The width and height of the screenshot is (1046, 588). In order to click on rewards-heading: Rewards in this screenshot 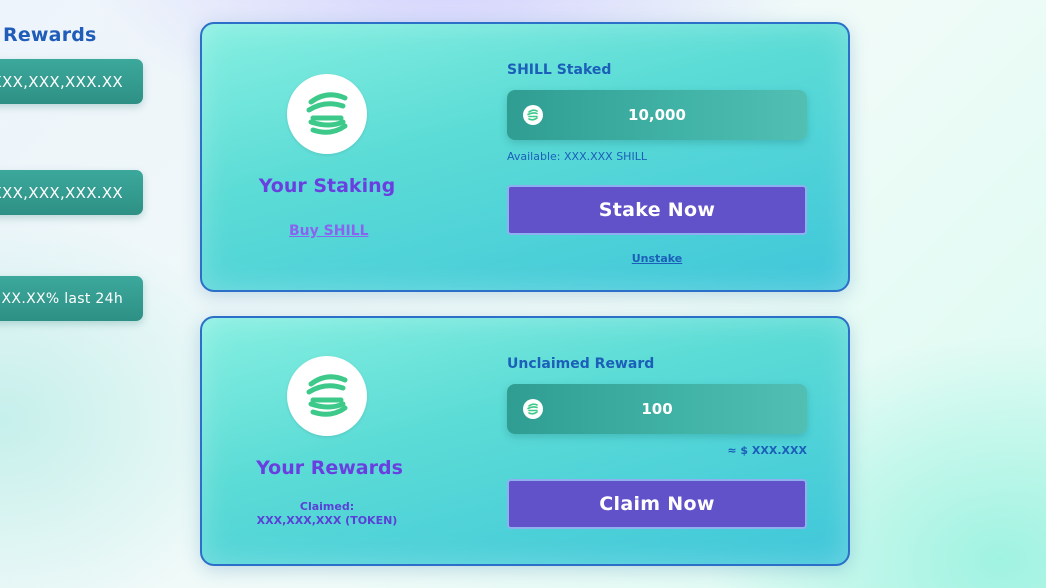, I will do `click(50, 35)`.